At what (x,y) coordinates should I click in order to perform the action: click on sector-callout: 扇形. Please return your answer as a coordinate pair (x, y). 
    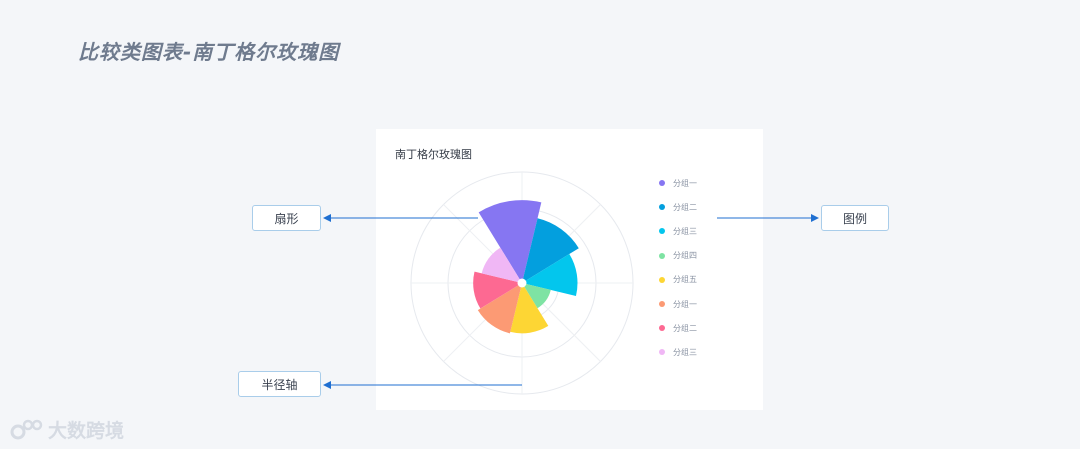
    Looking at the image, I should click on (286, 218).